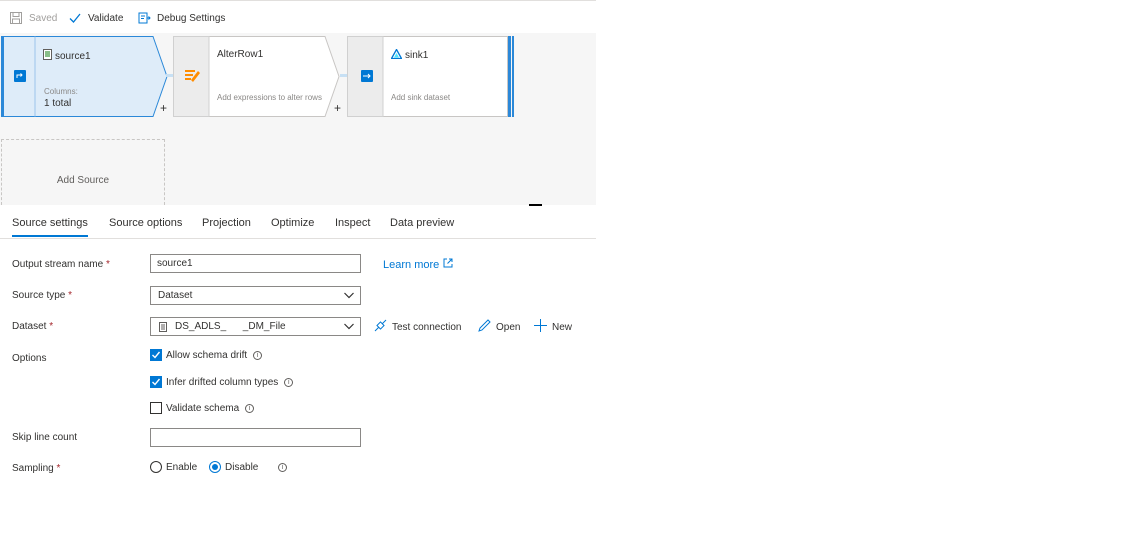 This screenshot has width=1125, height=533. Describe the element at coordinates (431, 76) in the screenshot. I see `sink1-node: sink1 Add sink dataset` at that location.